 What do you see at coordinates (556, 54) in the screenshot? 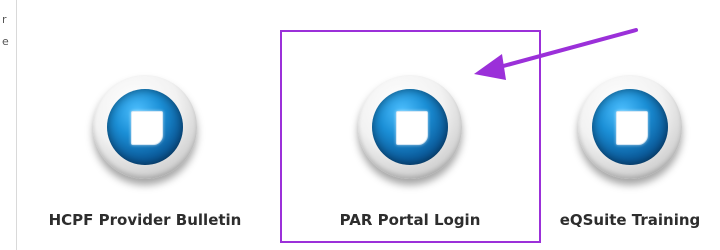
I see `pointer-arrow-icon` at bounding box center [556, 54].